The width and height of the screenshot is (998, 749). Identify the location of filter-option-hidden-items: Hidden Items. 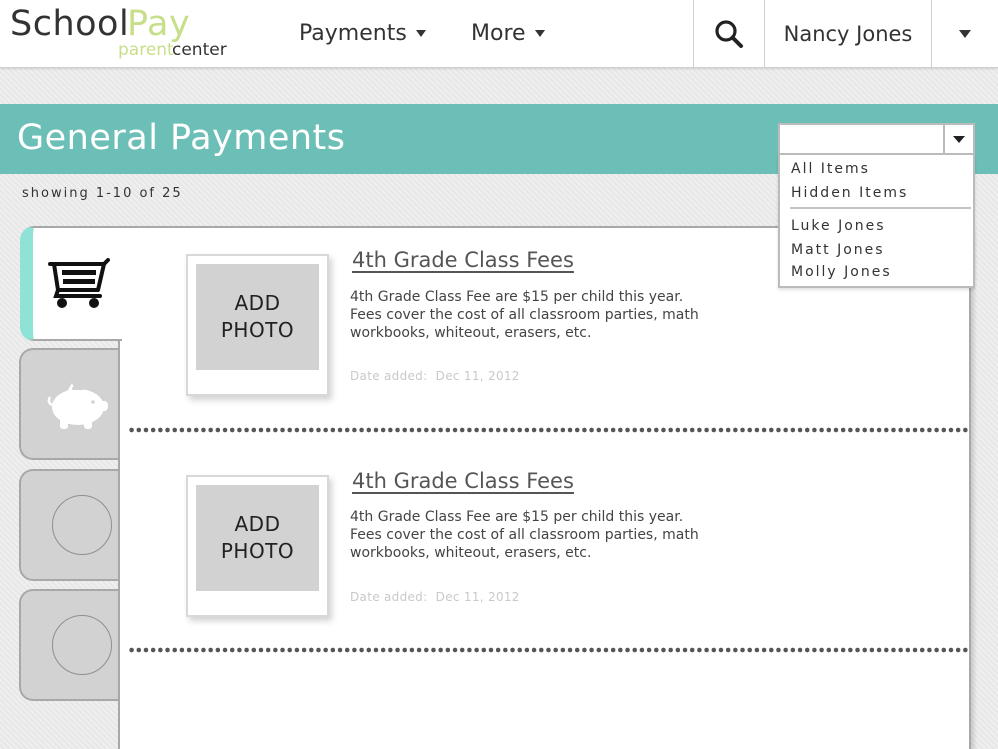
(849, 193).